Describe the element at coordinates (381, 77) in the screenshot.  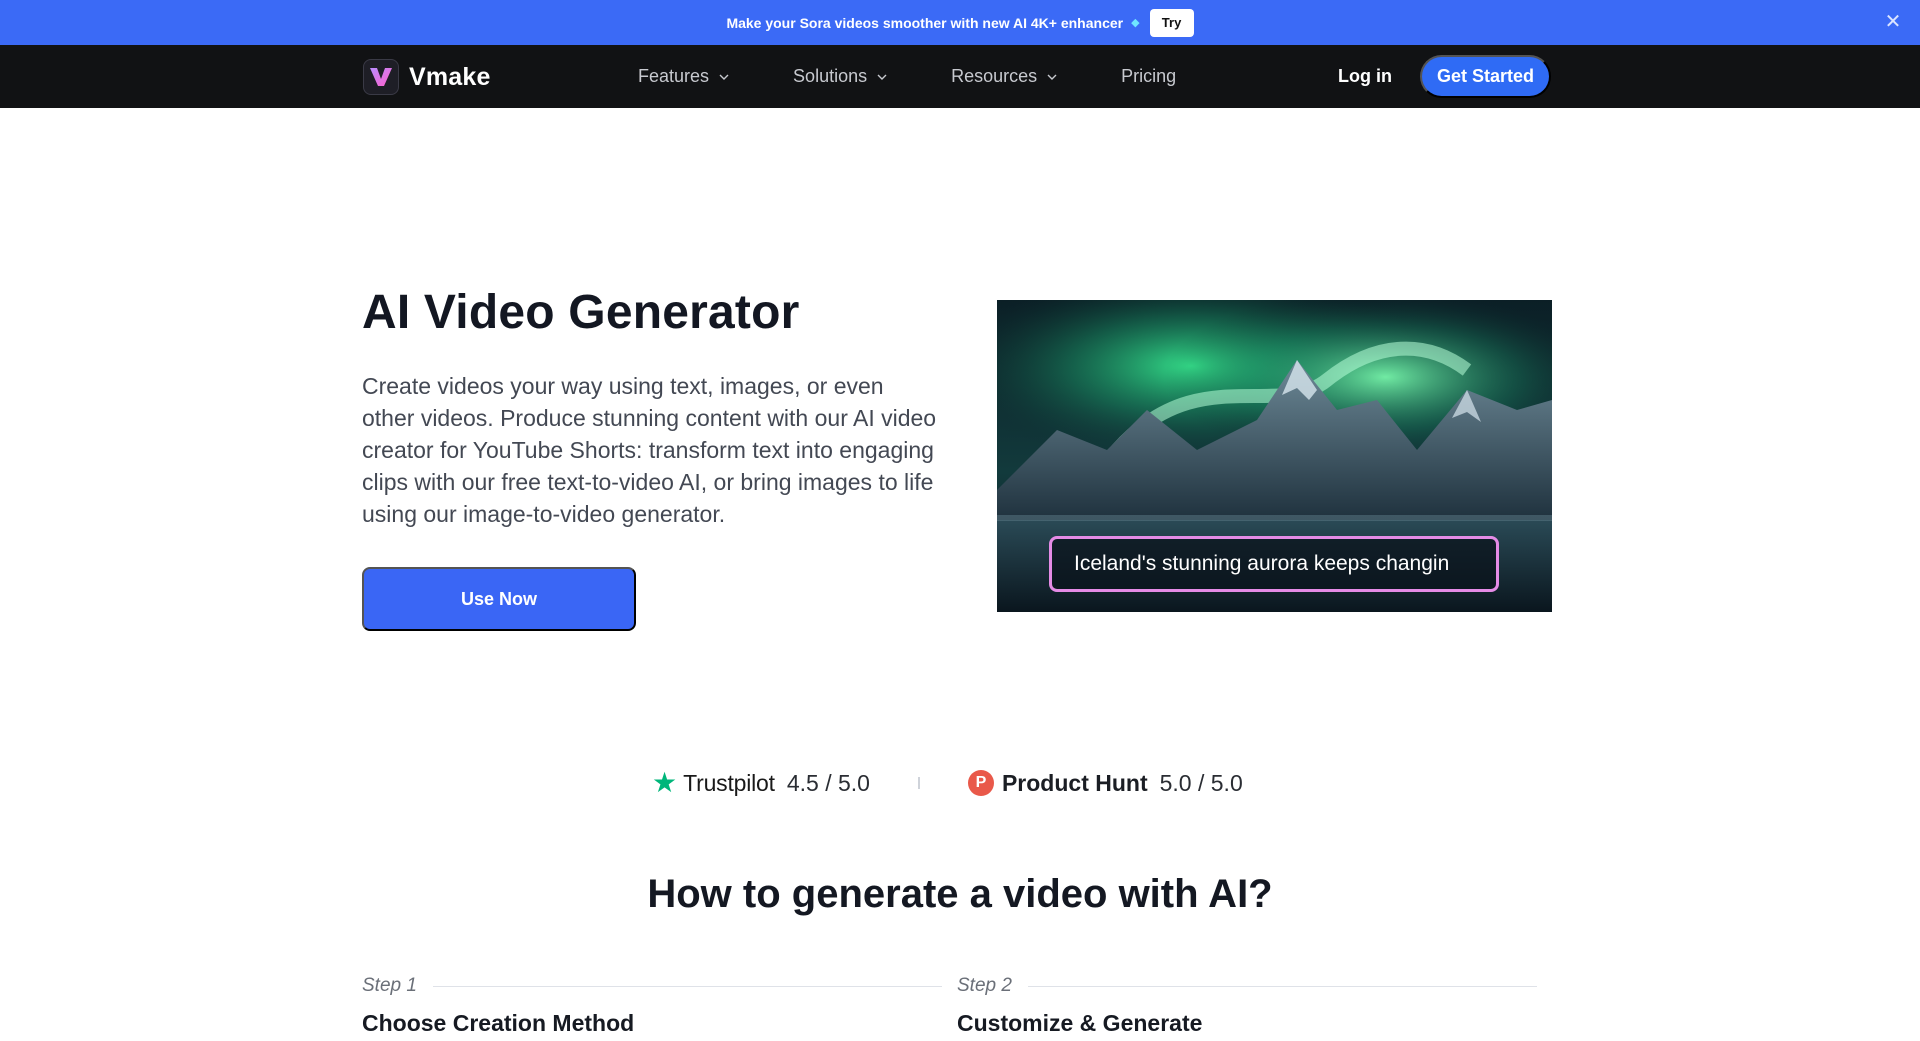
I see `vmake-logo-icon` at that location.